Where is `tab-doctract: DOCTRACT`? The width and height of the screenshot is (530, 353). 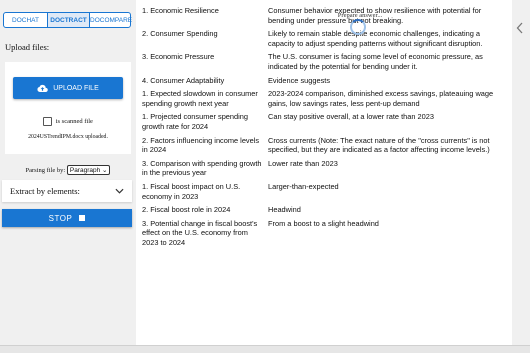
tab-doctract: DOCTRACT is located at coordinates (68, 20).